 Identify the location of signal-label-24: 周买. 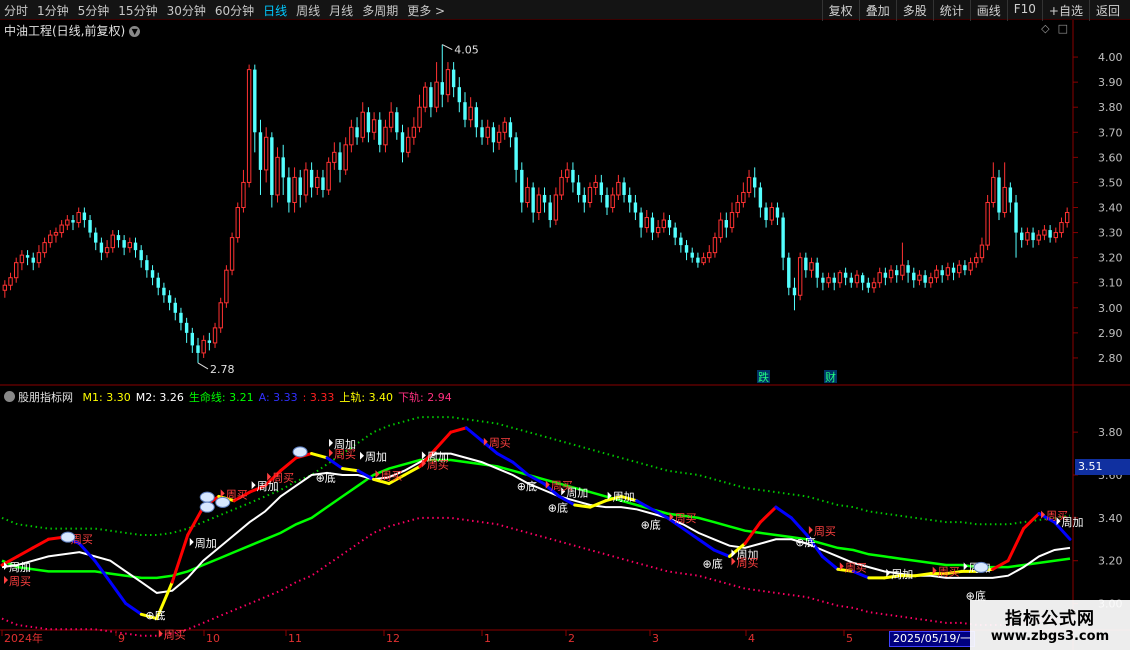
(949, 572).